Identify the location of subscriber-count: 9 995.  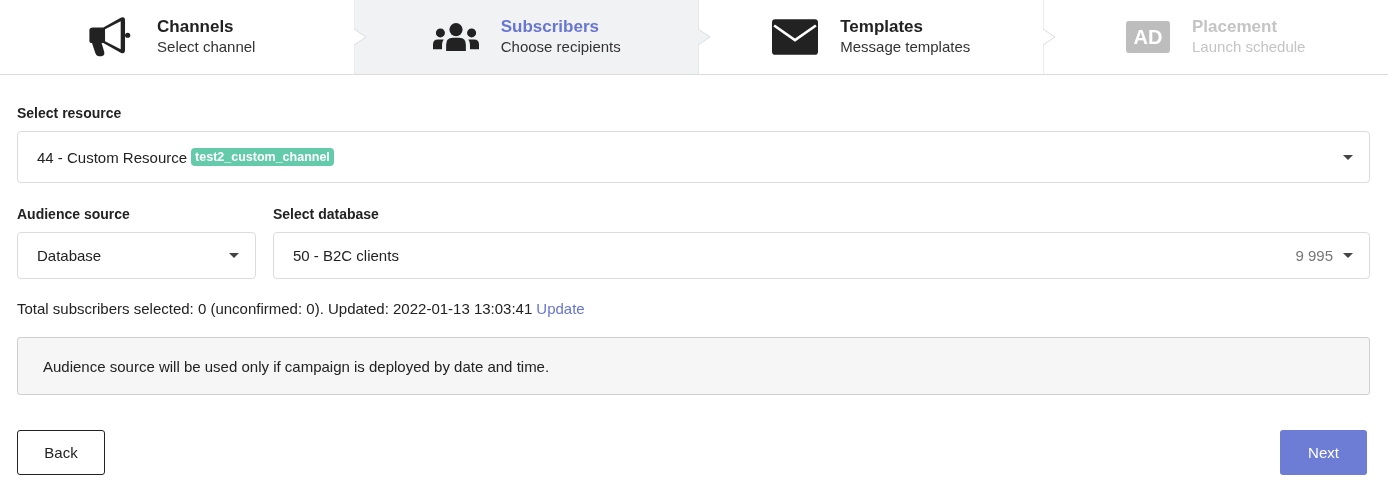
(1314, 255).